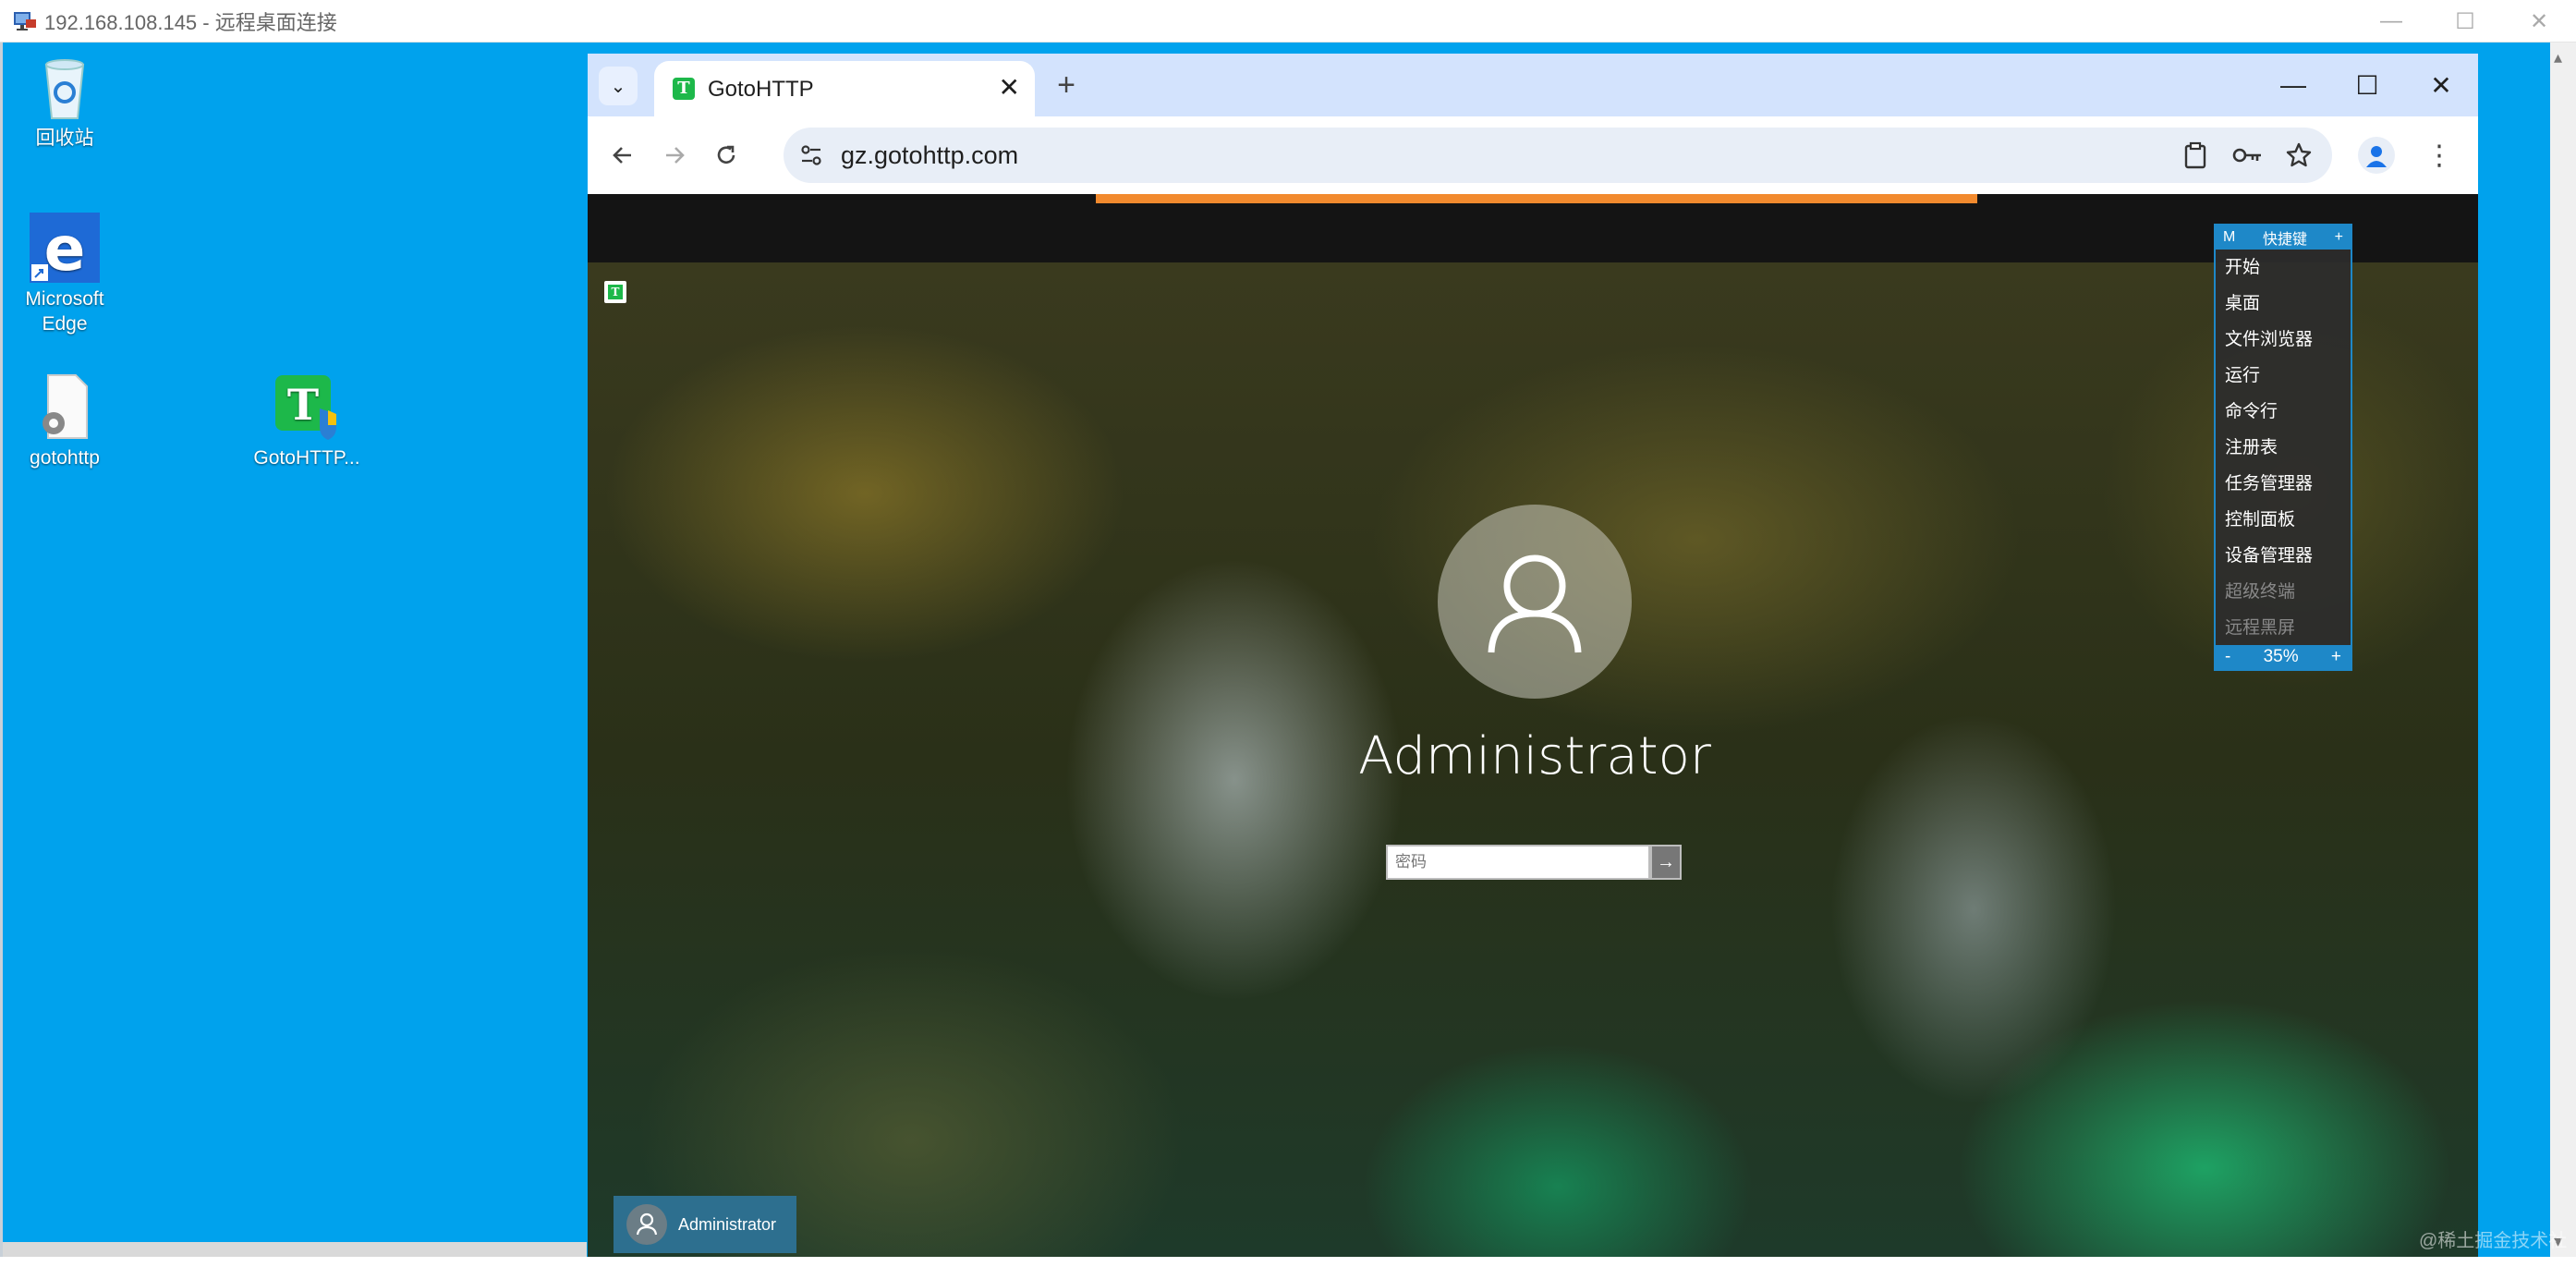 The width and height of the screenshot is (2576, 1279). I want to click on edge-icon: e, so click(65, 249).